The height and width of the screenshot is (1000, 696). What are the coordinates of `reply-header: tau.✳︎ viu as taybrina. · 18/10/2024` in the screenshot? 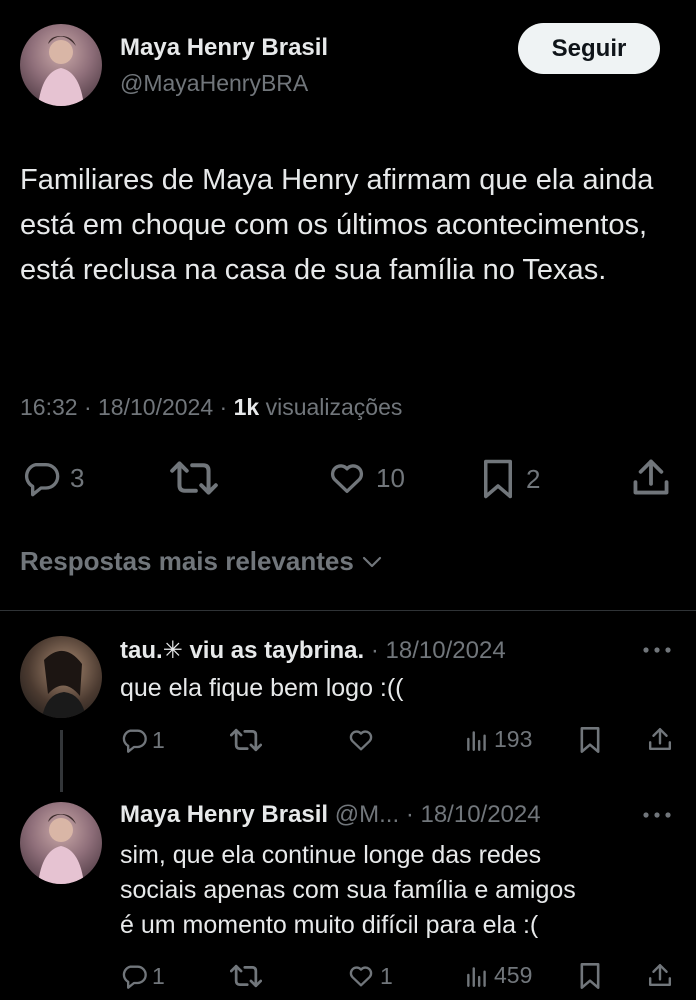 It's located at (313, 650).